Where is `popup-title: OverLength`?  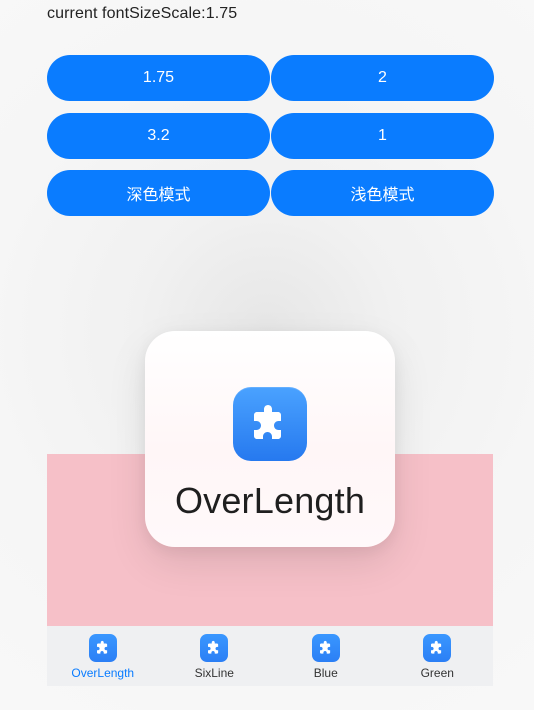
popup-title: OverLength is located at coordinates (270, 500).